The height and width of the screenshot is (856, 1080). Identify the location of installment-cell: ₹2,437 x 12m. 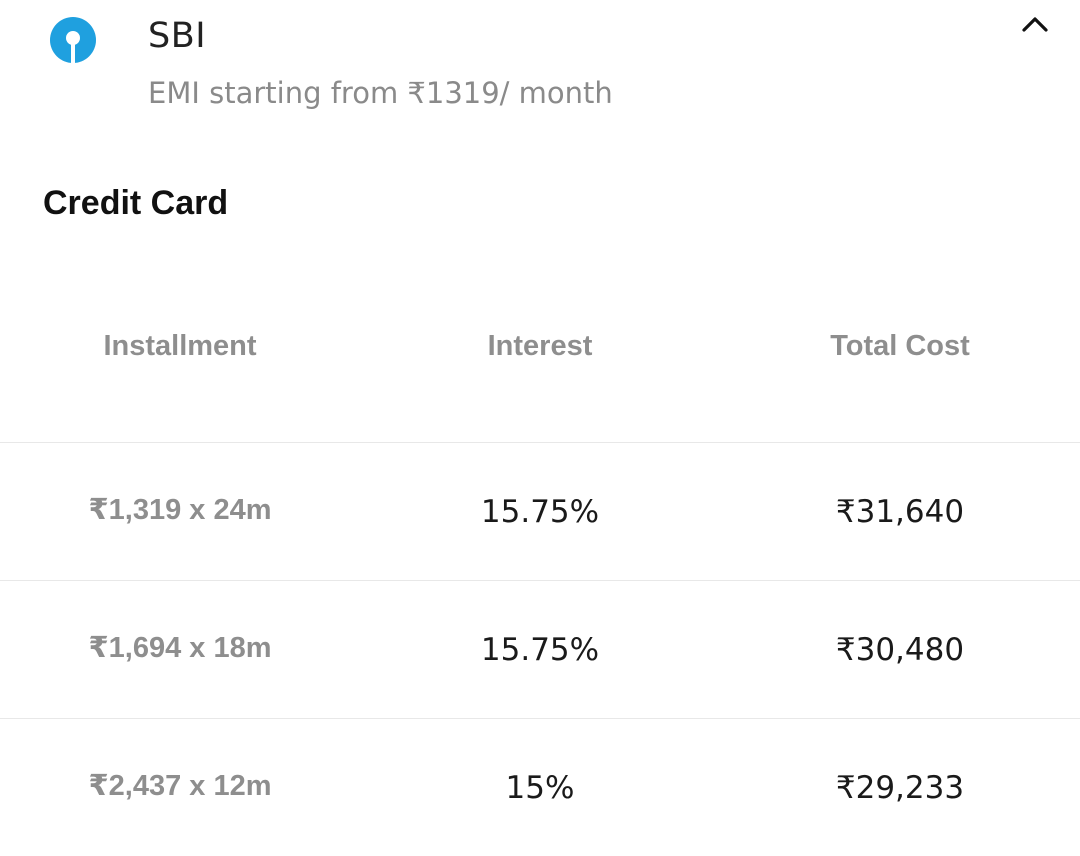
(180, 786).